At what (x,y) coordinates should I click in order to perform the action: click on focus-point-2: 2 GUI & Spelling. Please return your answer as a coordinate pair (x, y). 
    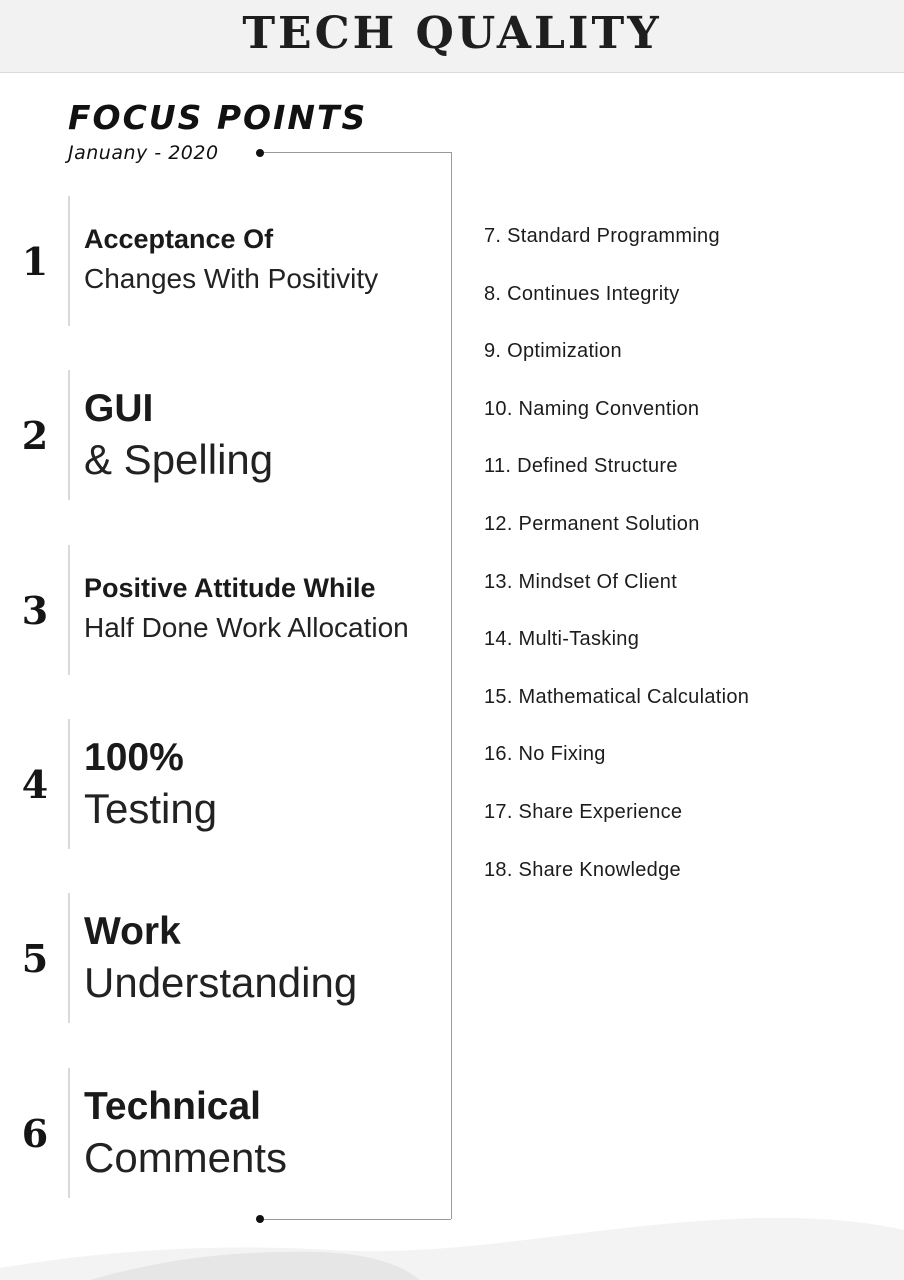
    Looking at the image, I should click on (225, 435).